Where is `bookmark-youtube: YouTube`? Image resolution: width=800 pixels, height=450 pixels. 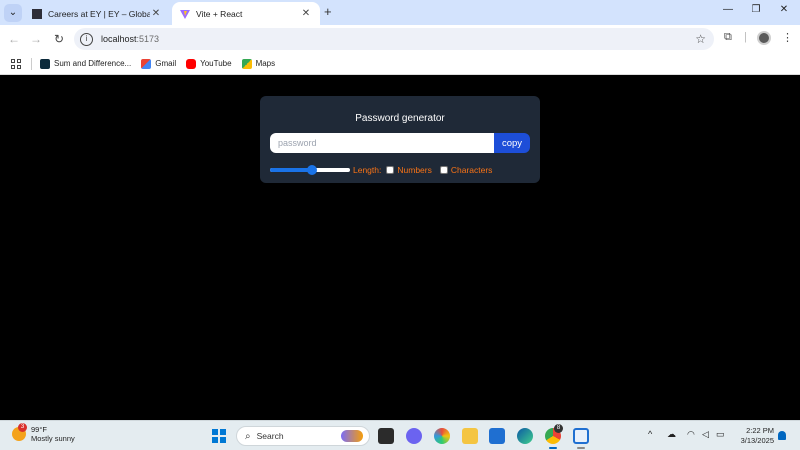 bookmark-youtube: YouTube is located at coordinates (209, 63).